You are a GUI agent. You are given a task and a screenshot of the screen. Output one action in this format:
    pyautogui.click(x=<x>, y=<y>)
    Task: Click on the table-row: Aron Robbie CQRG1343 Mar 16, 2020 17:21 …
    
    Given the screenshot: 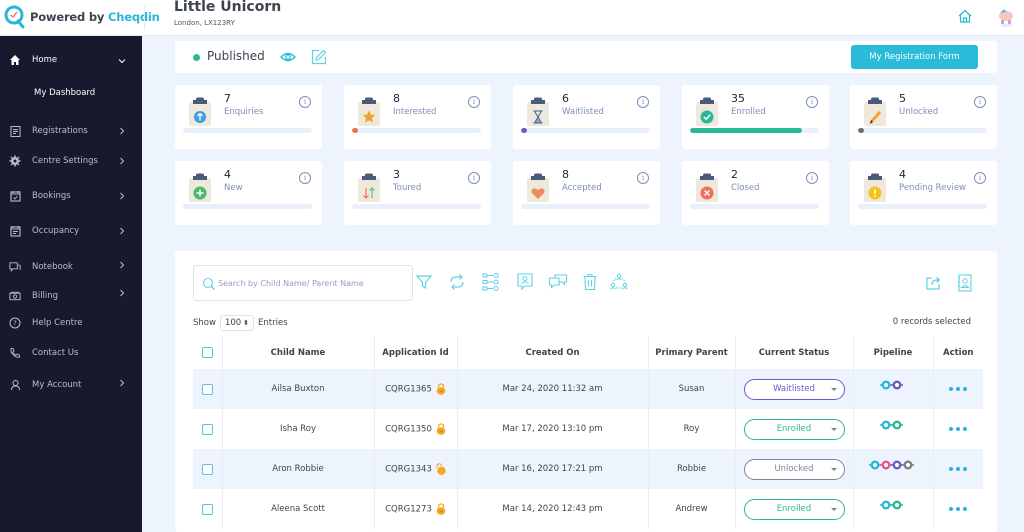 What is the action you would take?
    pyautogui.click(x=588, y=469)
    